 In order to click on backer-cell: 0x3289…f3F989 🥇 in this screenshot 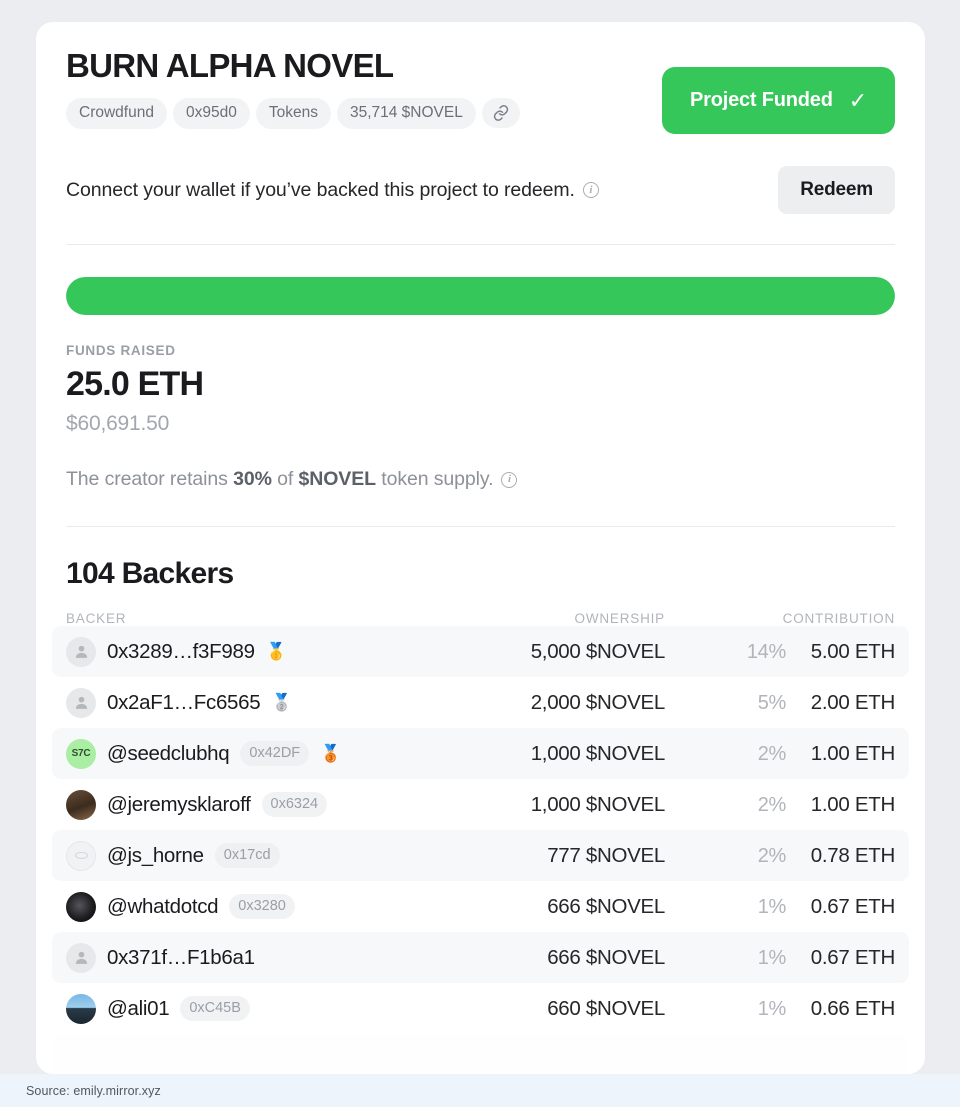, I will do `click(240, 651)`.